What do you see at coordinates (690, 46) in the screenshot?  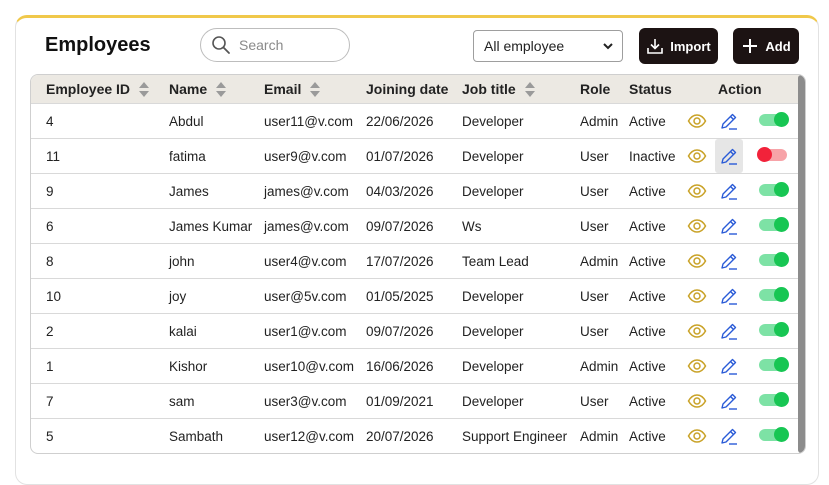 I see `import-label: Import` at bounding box center [690, 46].